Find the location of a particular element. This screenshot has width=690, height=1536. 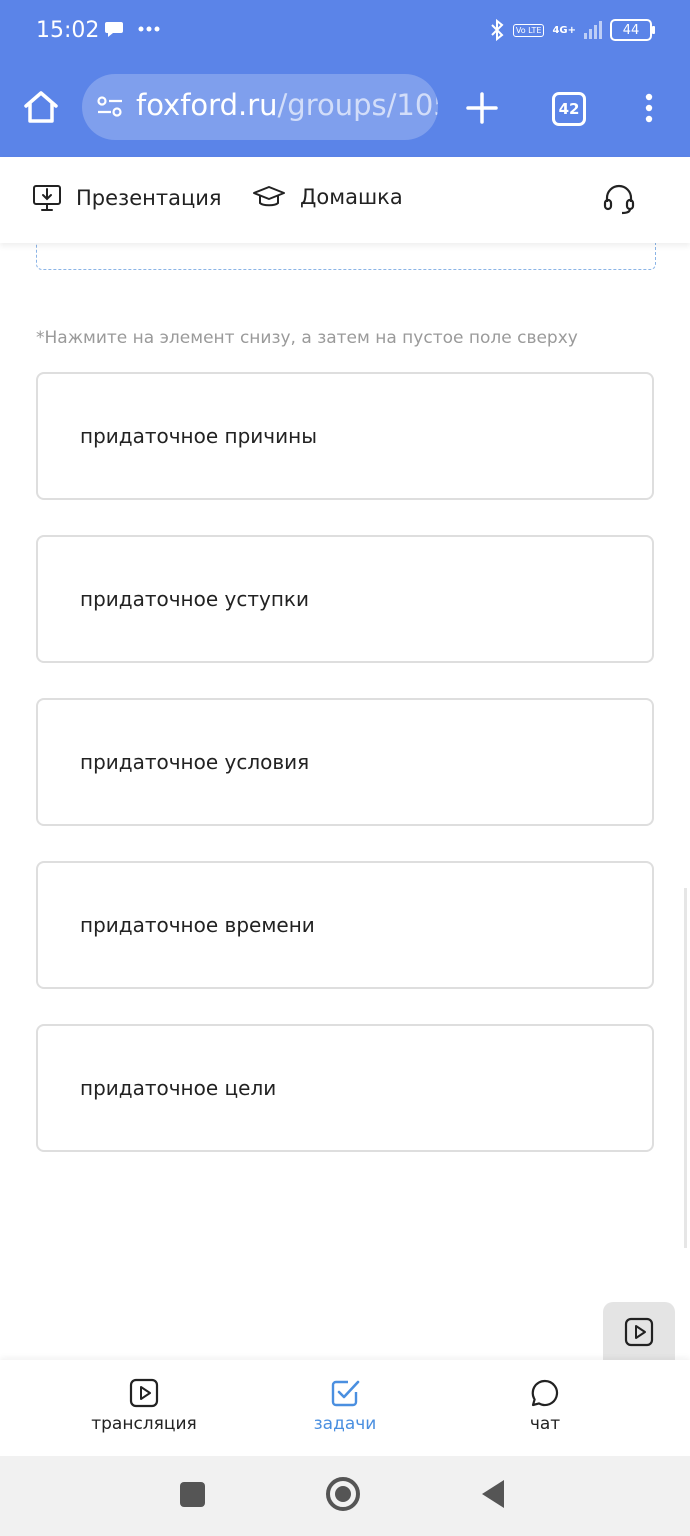

tab-stream-label: трансляция is located at coordinates (144, 1424).